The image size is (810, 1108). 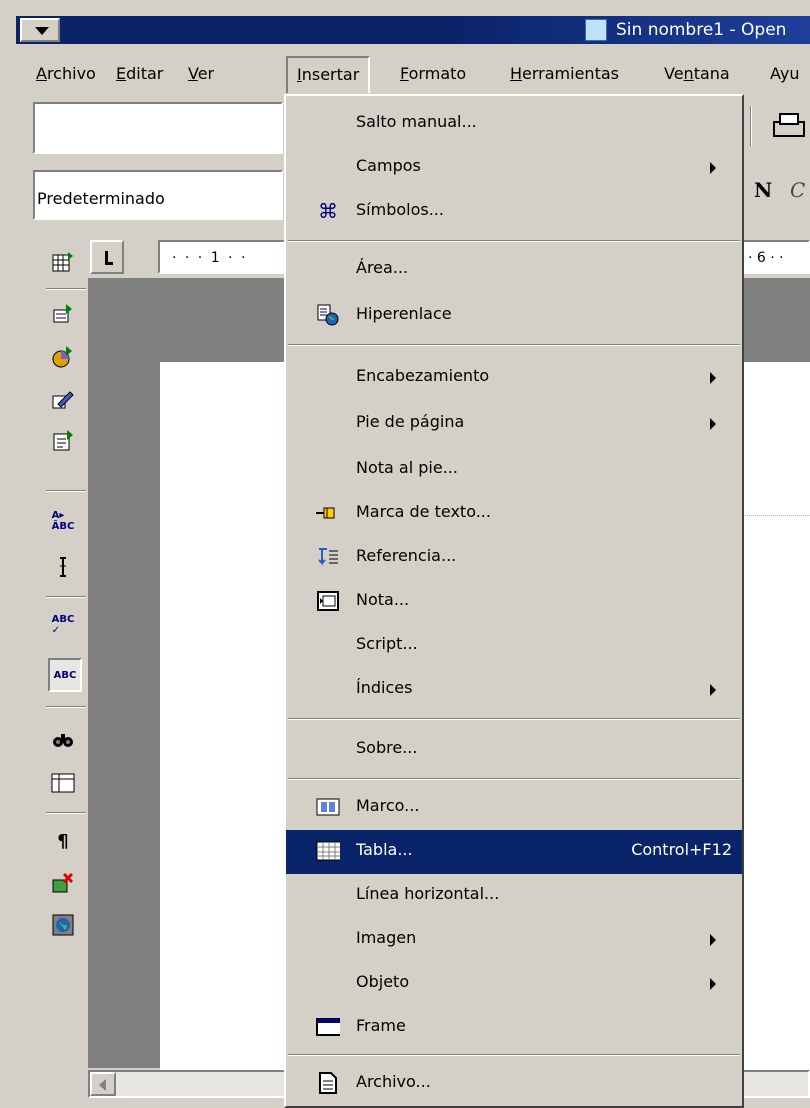 I want to click on symbols-icon: ⌘, so click(x=328, y=211).